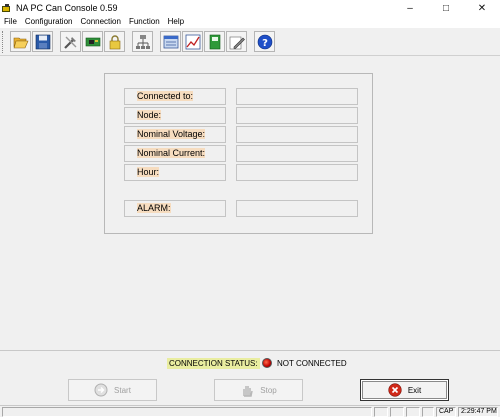 This screenshot has width=500, height=417. What do you see at coordinates (7, 8) in the screenshot?
I see `app-icon` at bounding box center [7, 8].